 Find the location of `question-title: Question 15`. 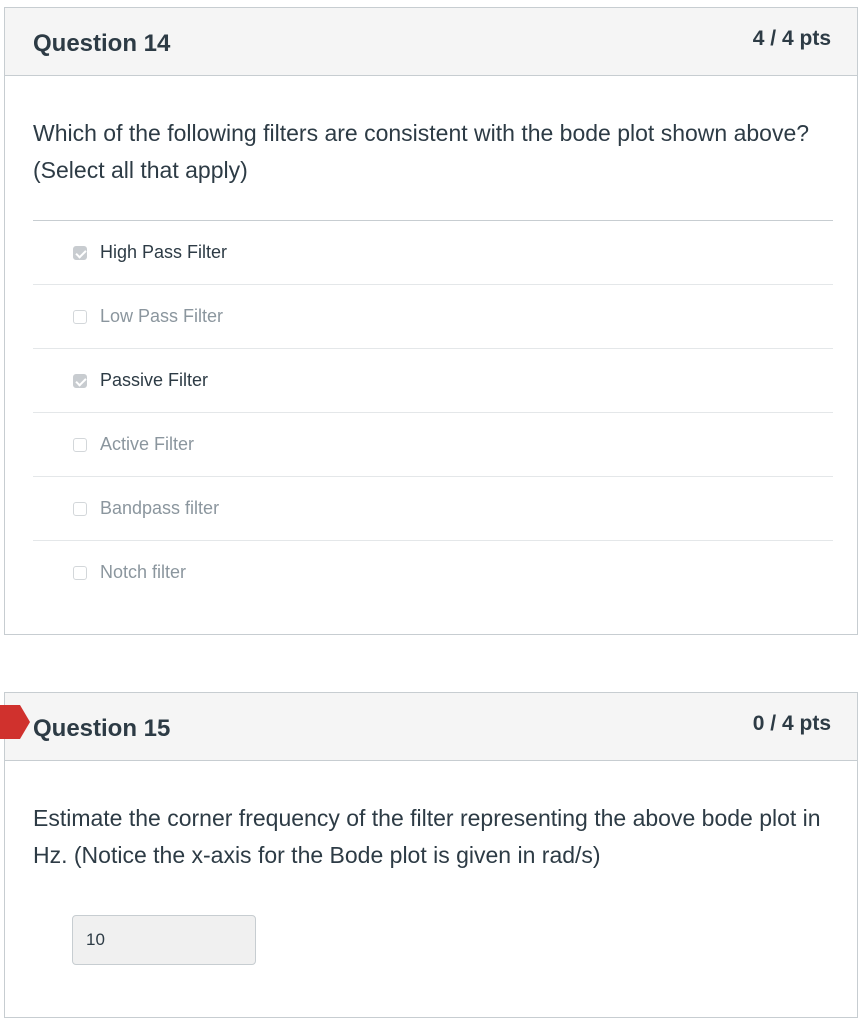

question-title: Question 15 is located at coordinates (102, 728).